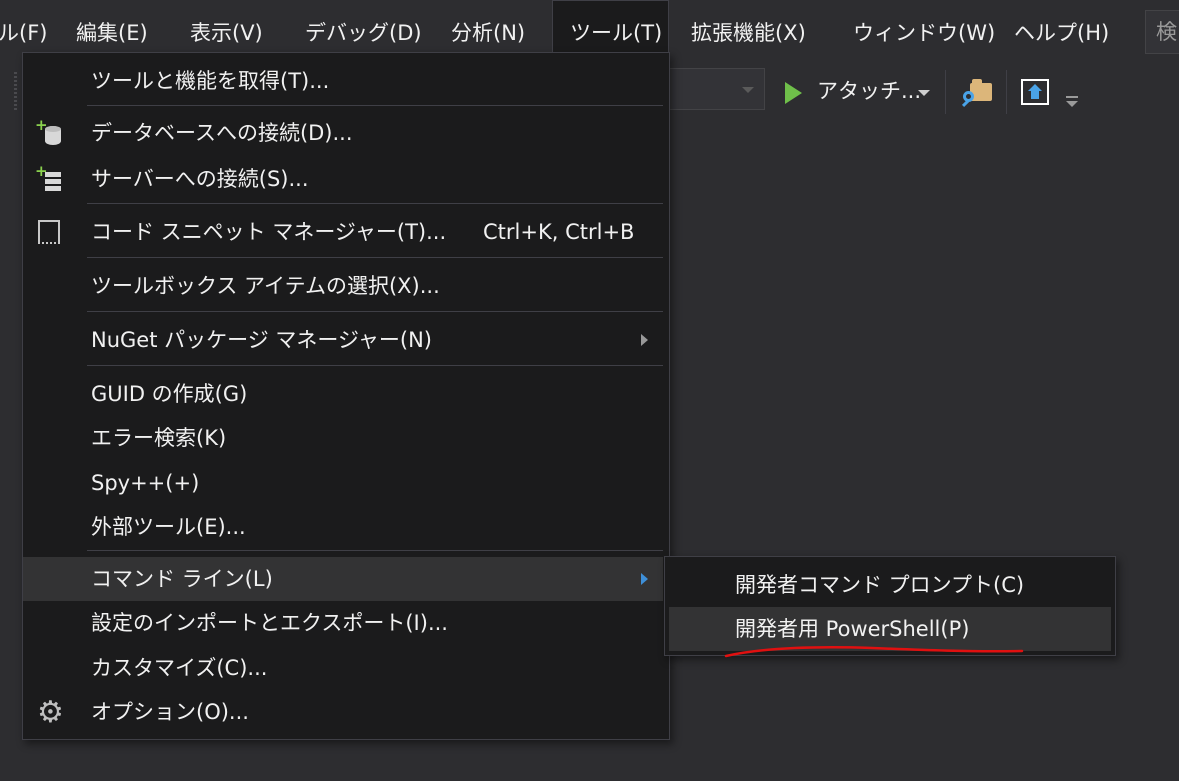 This screenshot has width=1179, height=781. I want to click on home-icon, so click(1035, 92).